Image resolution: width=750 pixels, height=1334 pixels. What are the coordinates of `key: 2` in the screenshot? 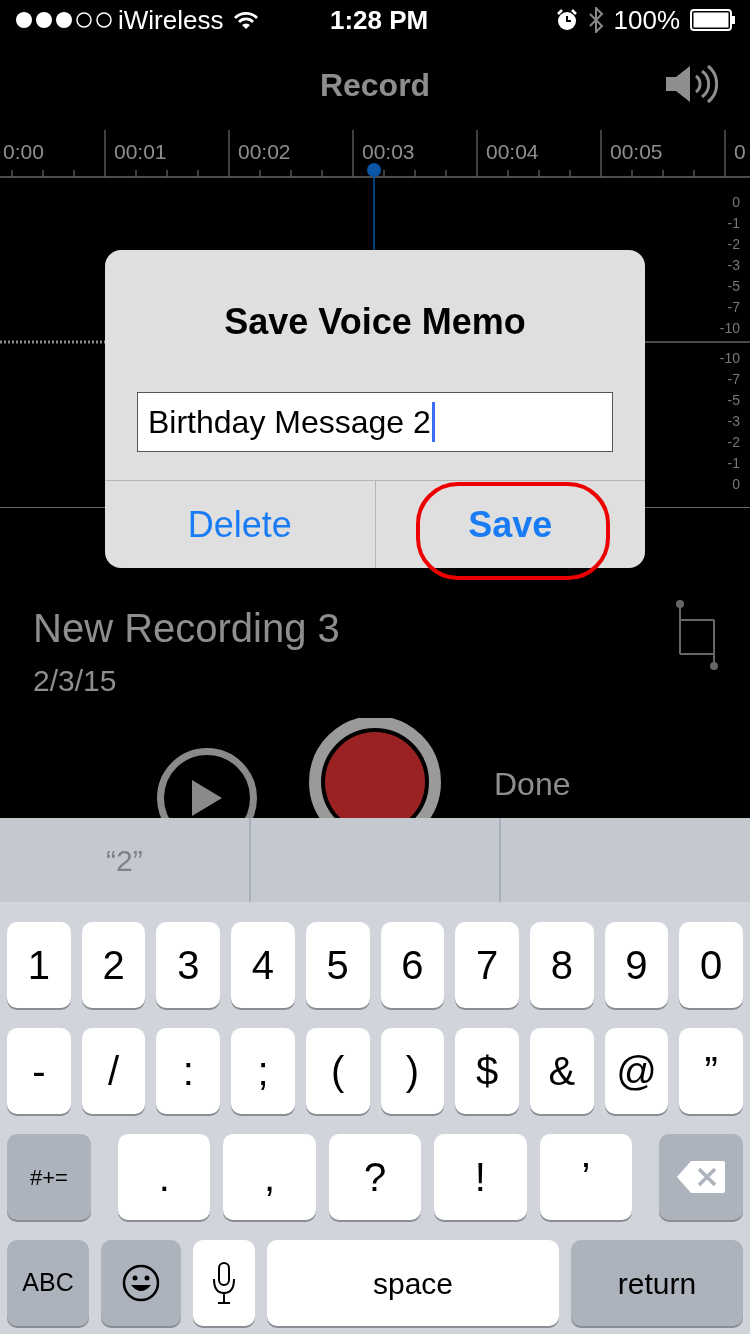 It's located at (113, 965).